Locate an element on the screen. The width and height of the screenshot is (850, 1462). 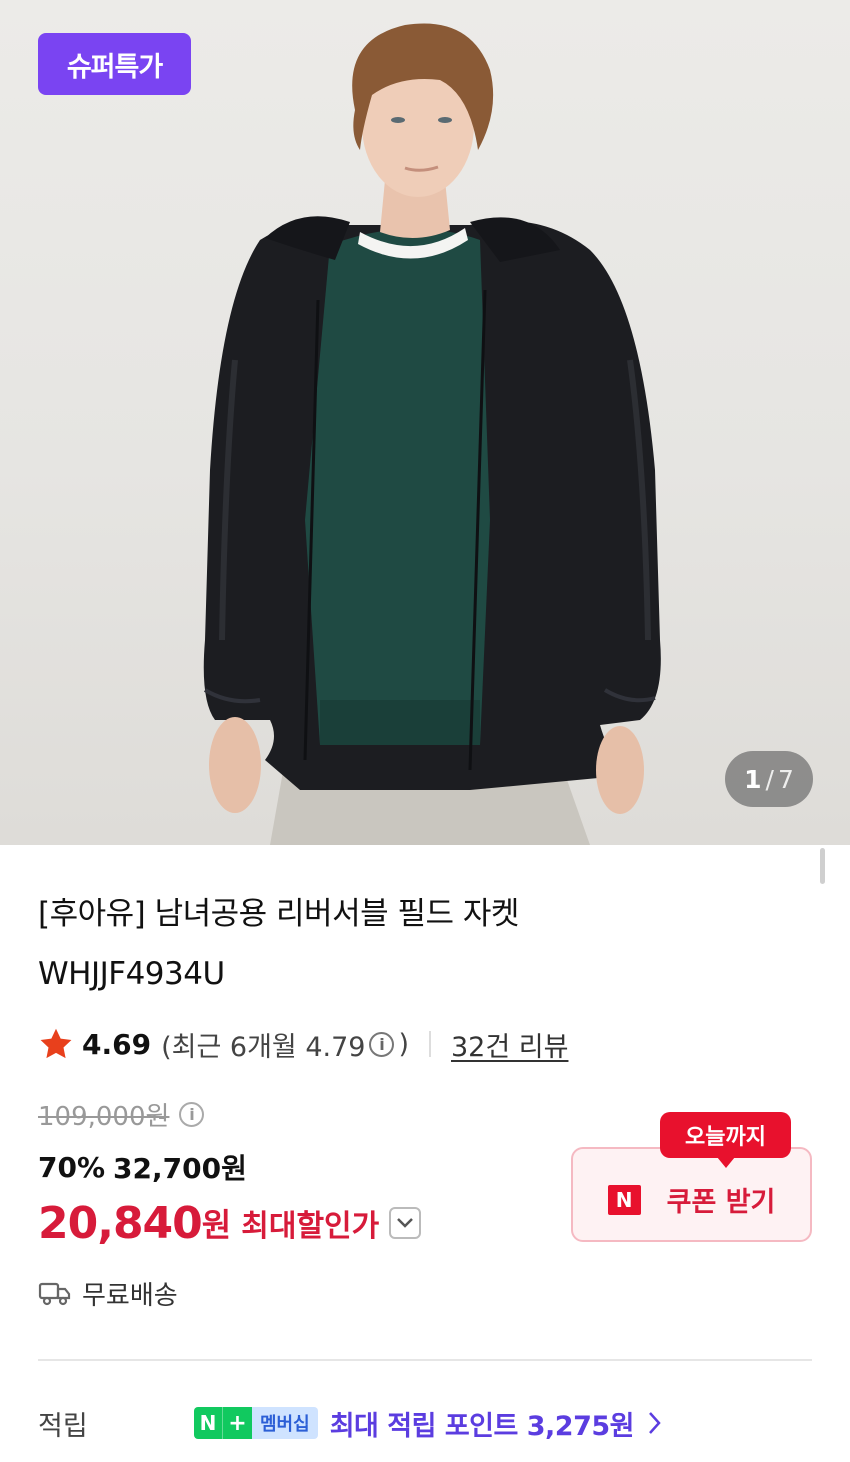
membership-text: 멤버십 is located at coordinates (285, 1423).